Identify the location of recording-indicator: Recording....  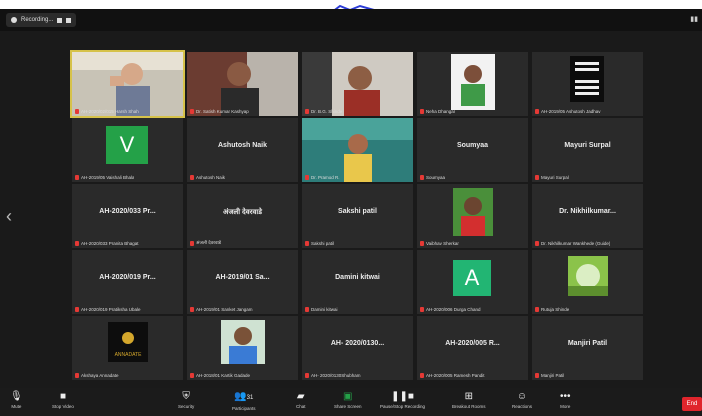
(41, 20).